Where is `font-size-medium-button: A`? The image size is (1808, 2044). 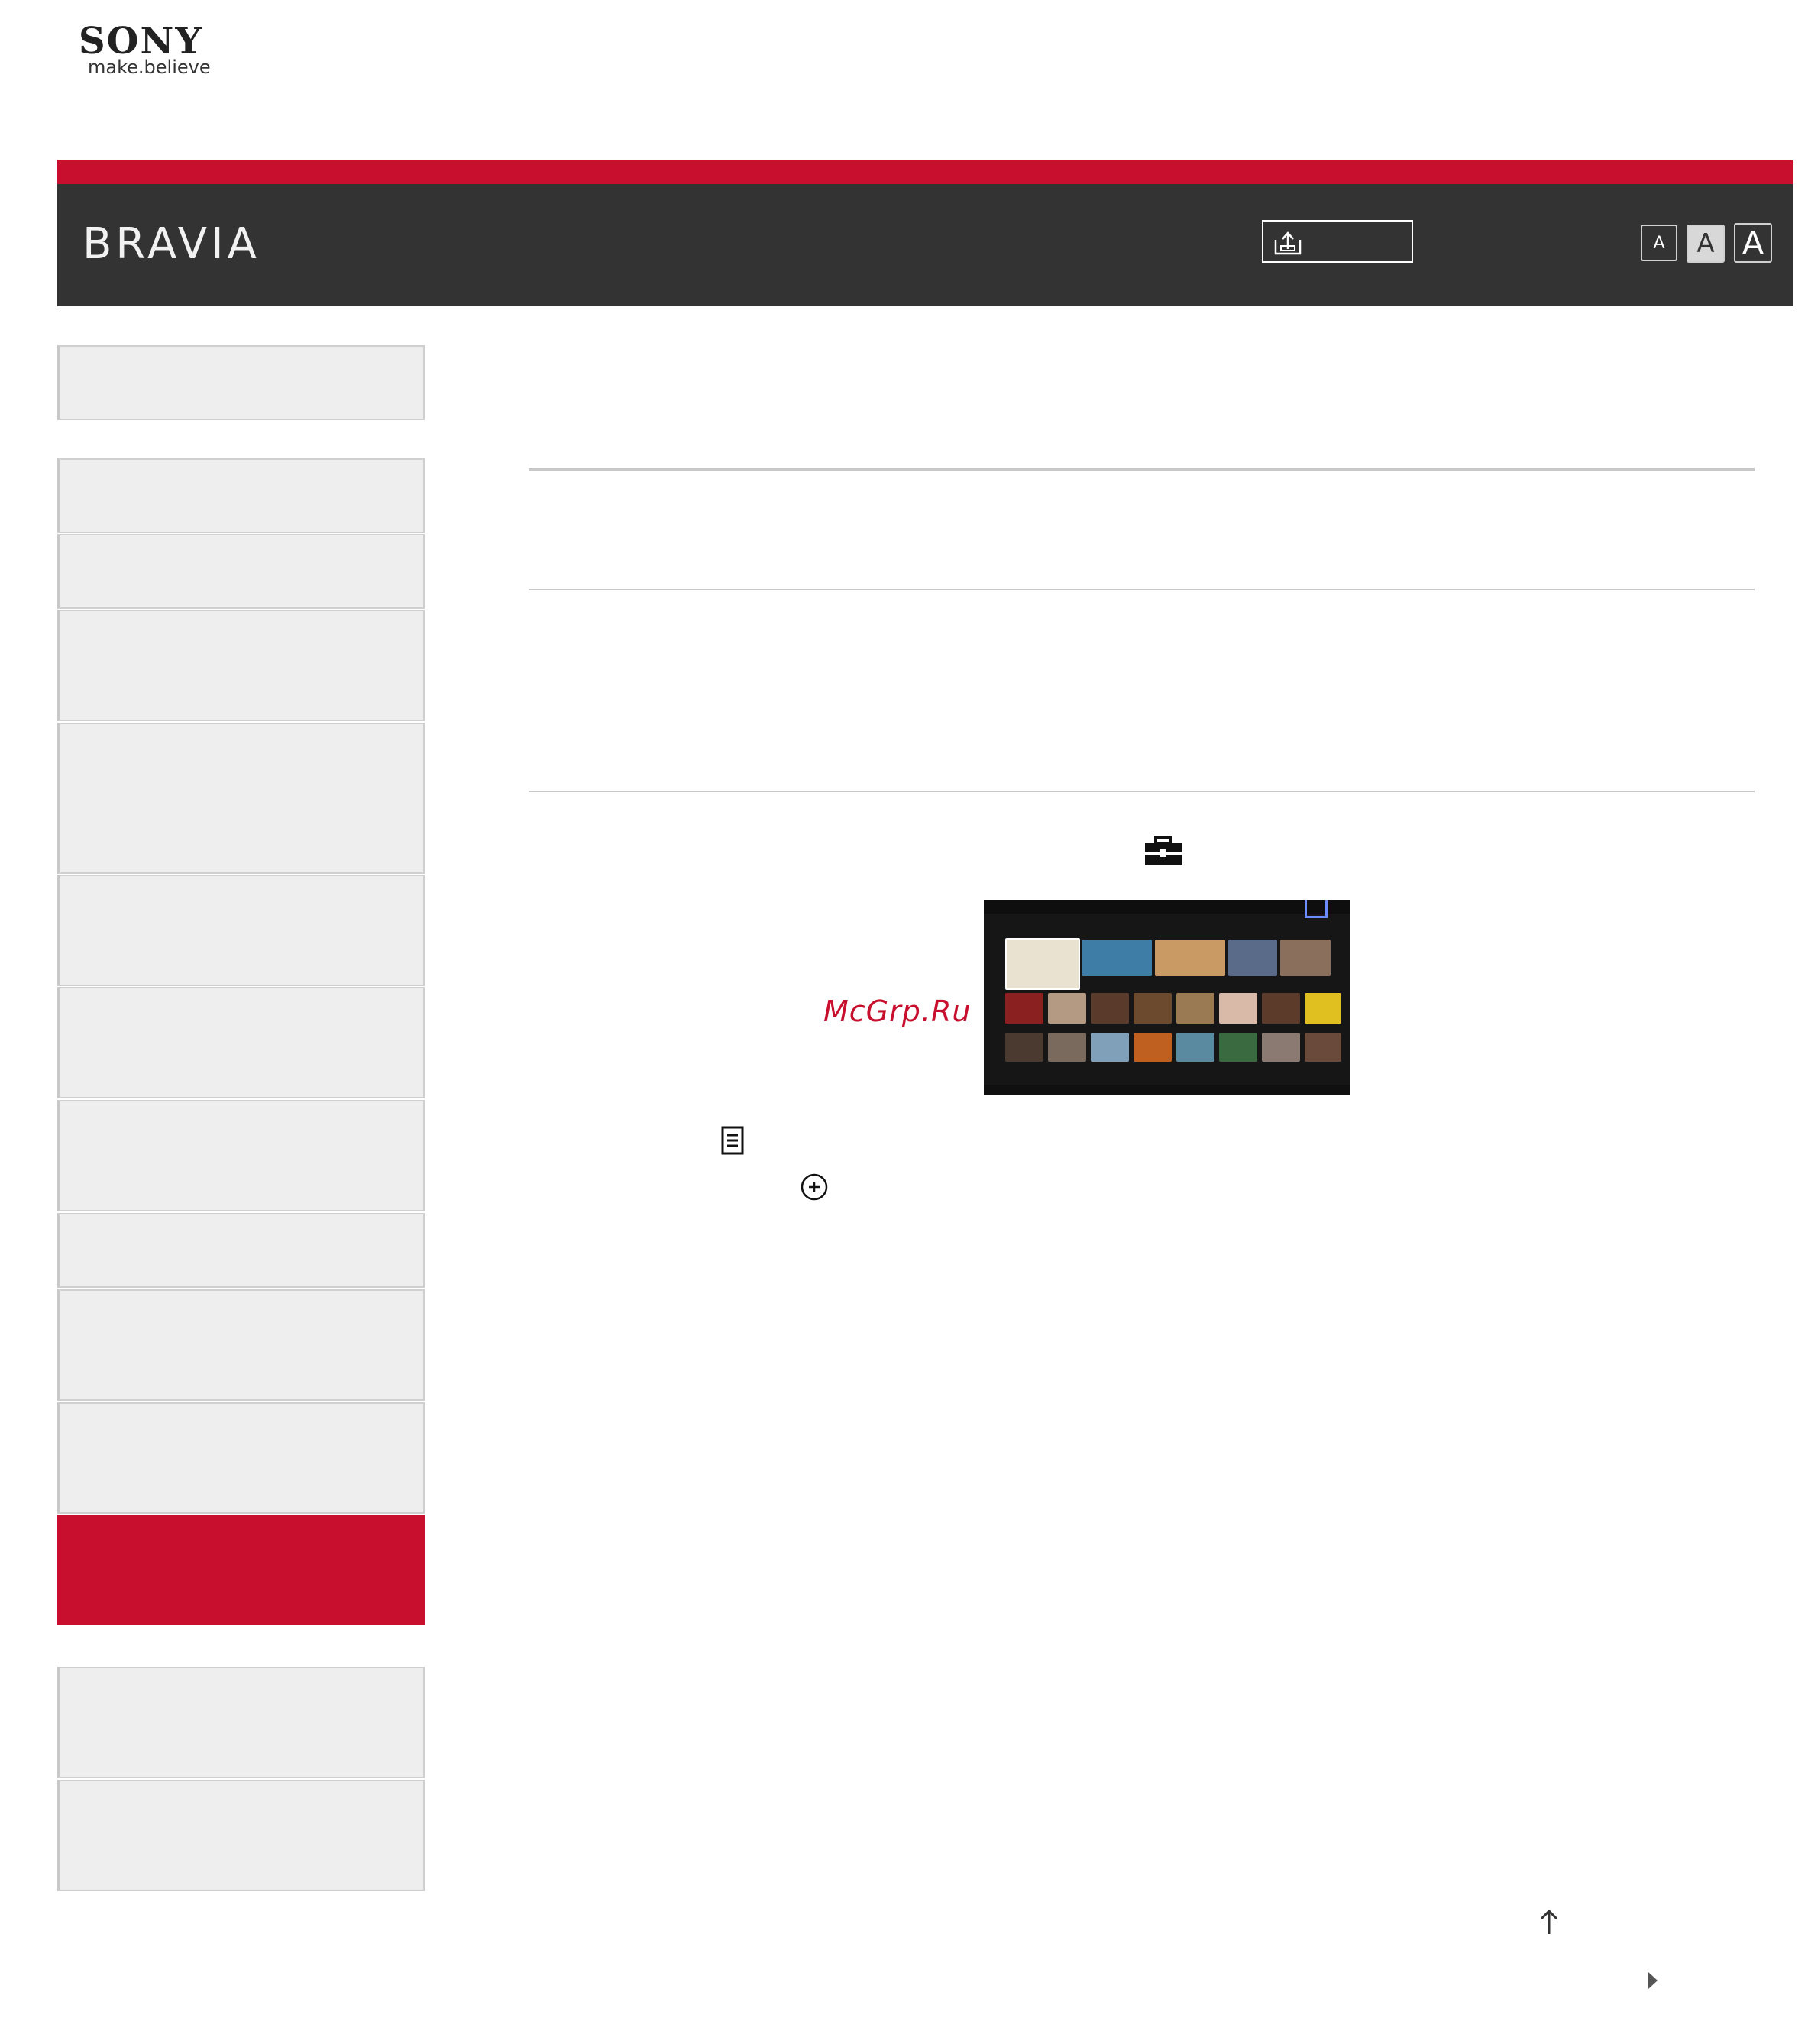 font-size-medium-button: A is located at coordinates (1706, 244).